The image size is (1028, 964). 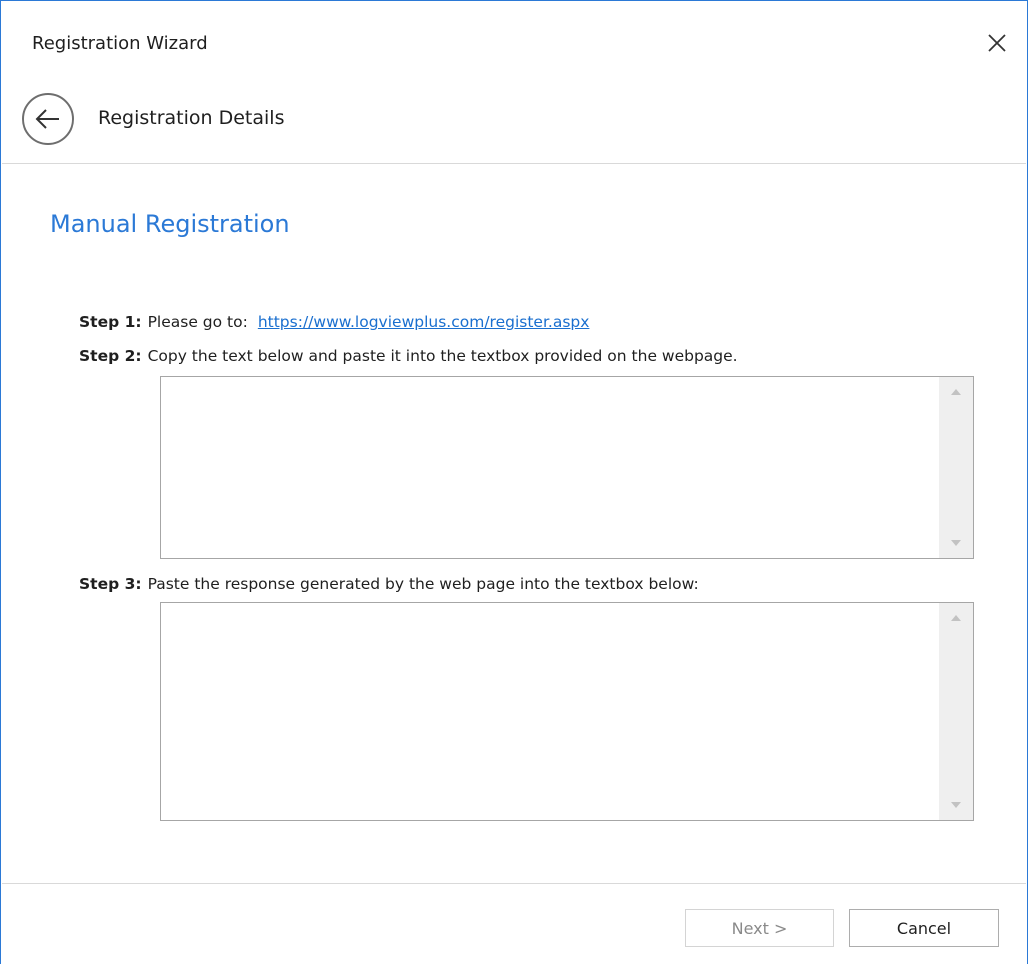 I want to click on close-icon, so click(x=997, y=43).